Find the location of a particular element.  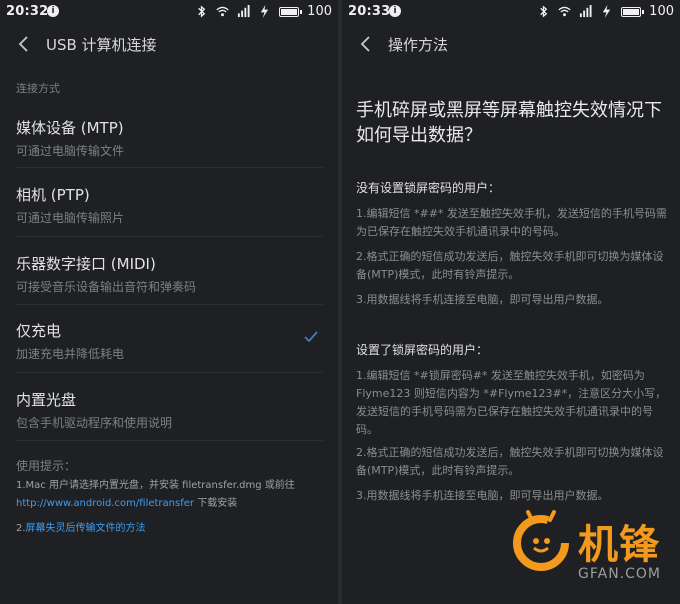

status-bar: 20:33 i 100 is located at coordinates (511, 12).